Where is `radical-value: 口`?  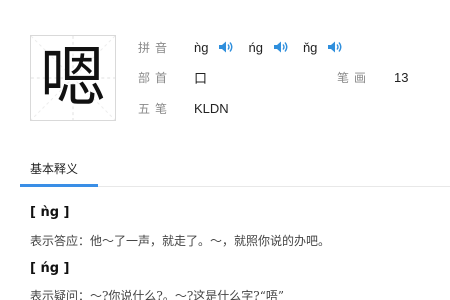
radical-value: 口 is located at coordinates (201, 78).